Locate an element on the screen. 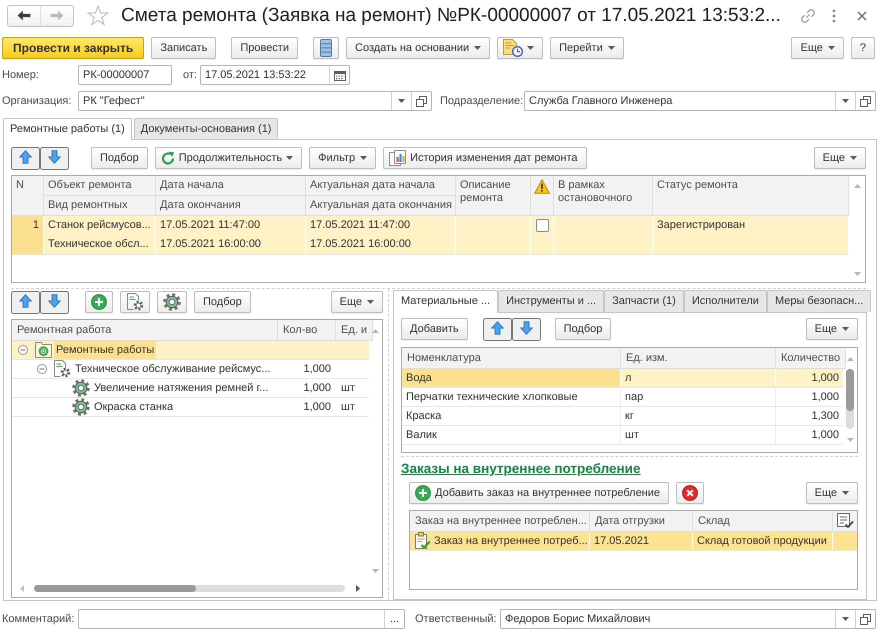 This screenshot has height=629, width=885. table-cell: Склад готовой продукции is located at coordinates (763, 541).